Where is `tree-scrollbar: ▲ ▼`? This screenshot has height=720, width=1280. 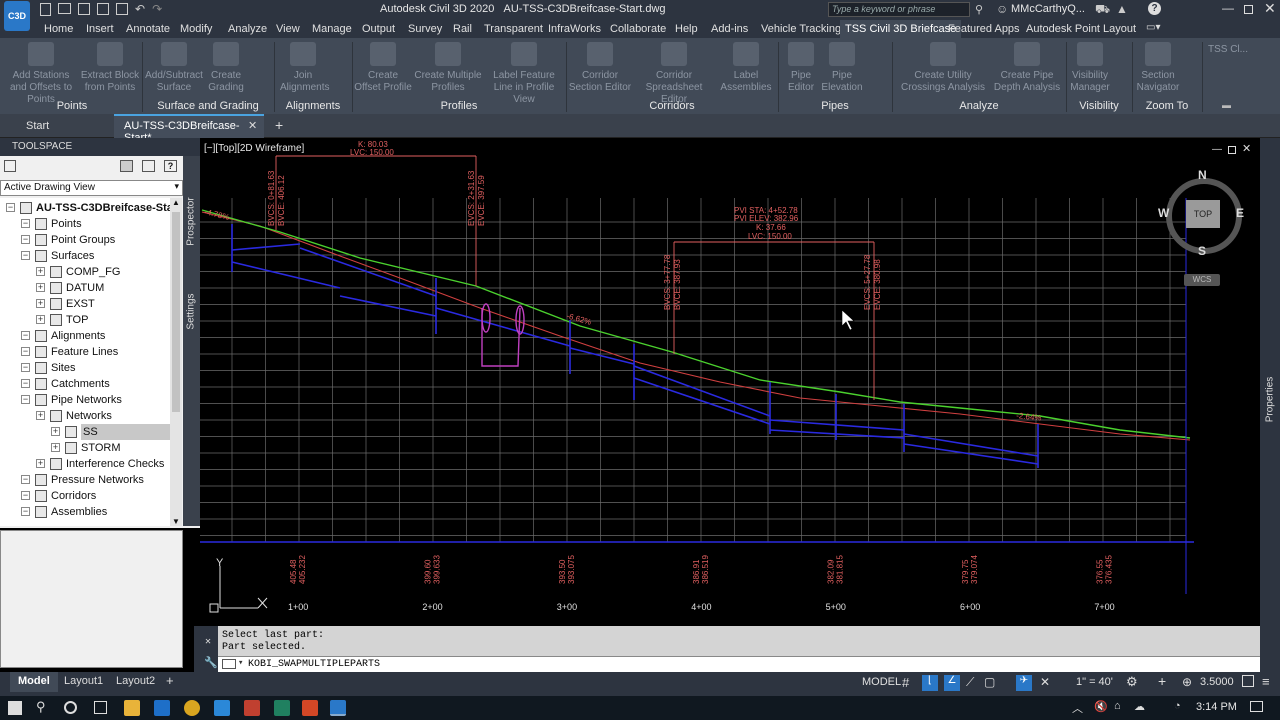
tree-scrollbar: ▲ ▼ is located at coordinates (176, 362).